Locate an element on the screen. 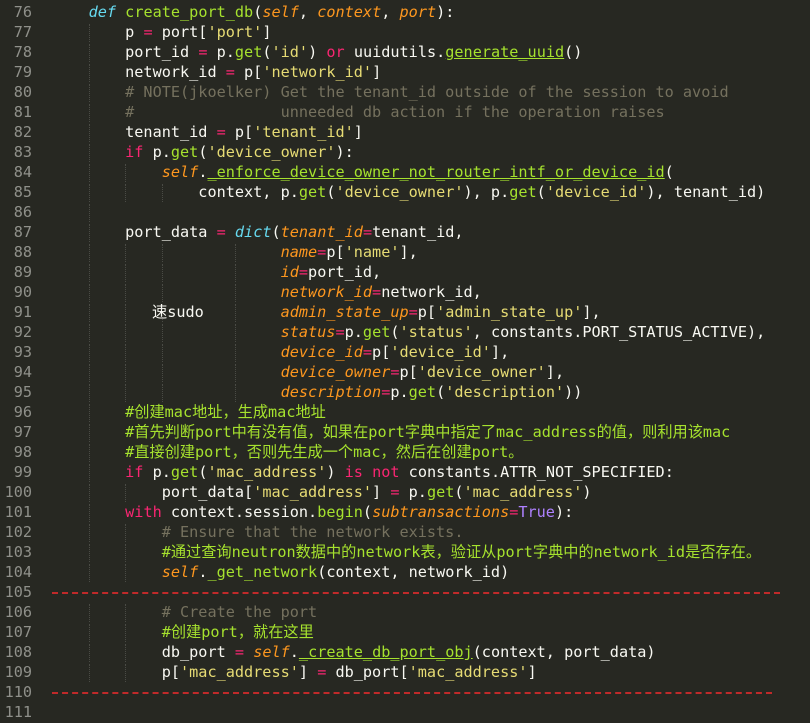  code-line: 102 # Ensure that the network exists. is located at coordinates (405, 532).